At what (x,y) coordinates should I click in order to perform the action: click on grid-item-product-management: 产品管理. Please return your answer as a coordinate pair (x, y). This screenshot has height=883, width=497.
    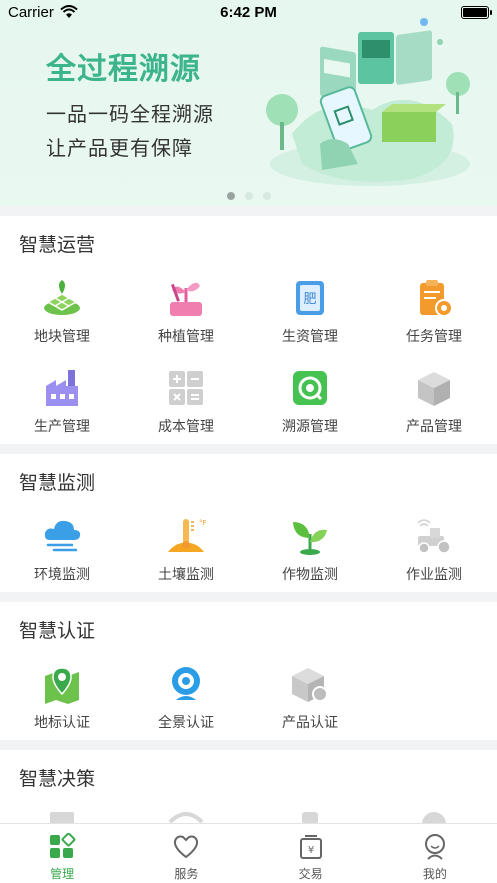
    Looking at the image, I should click on (434, 402).